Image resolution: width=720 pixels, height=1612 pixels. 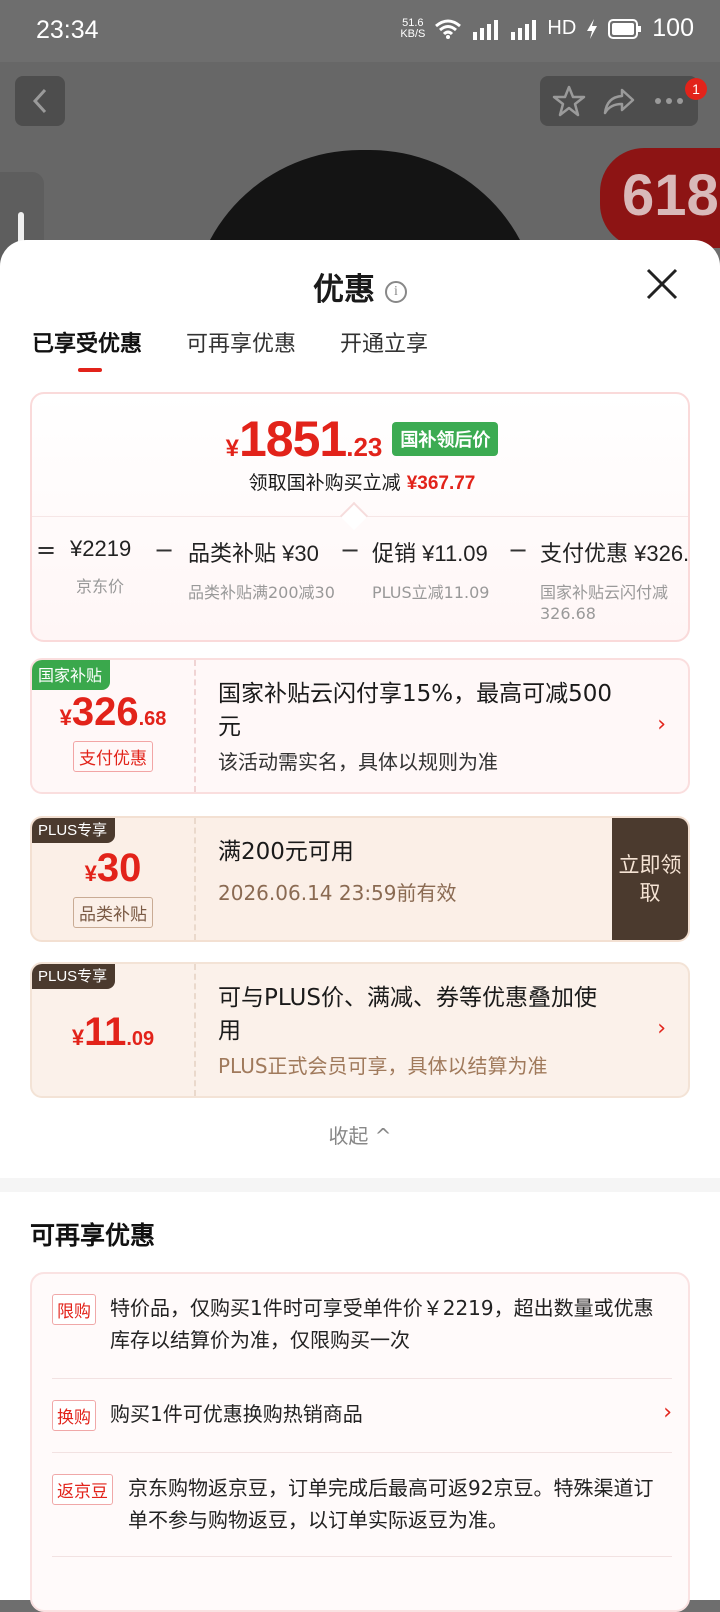 What do you see at coordinates (445, 439) in the screenshot?
I see `subsidy-price-tag: 国补领后价` at bounding box center [445, 439].